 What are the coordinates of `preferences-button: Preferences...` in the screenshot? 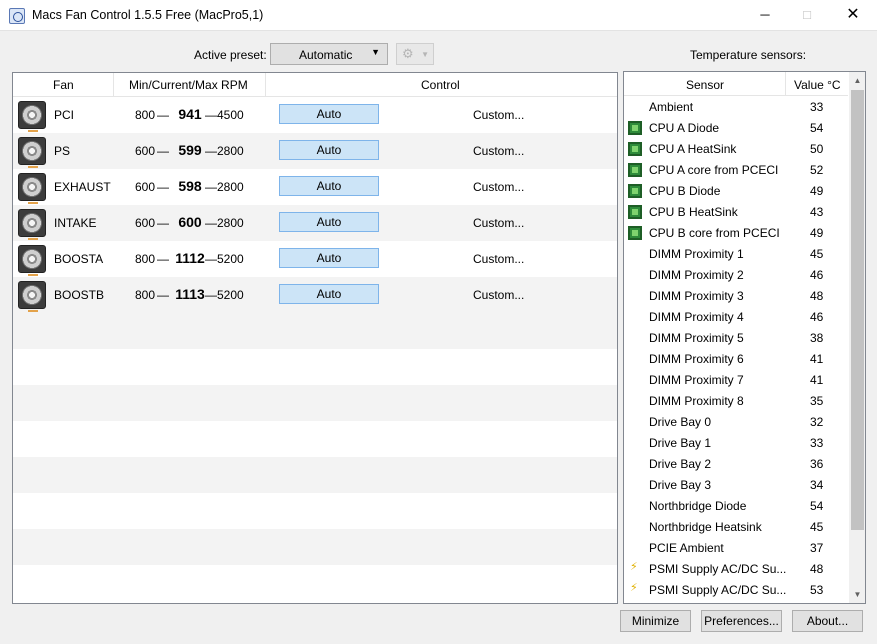 It's located at (741, 621).